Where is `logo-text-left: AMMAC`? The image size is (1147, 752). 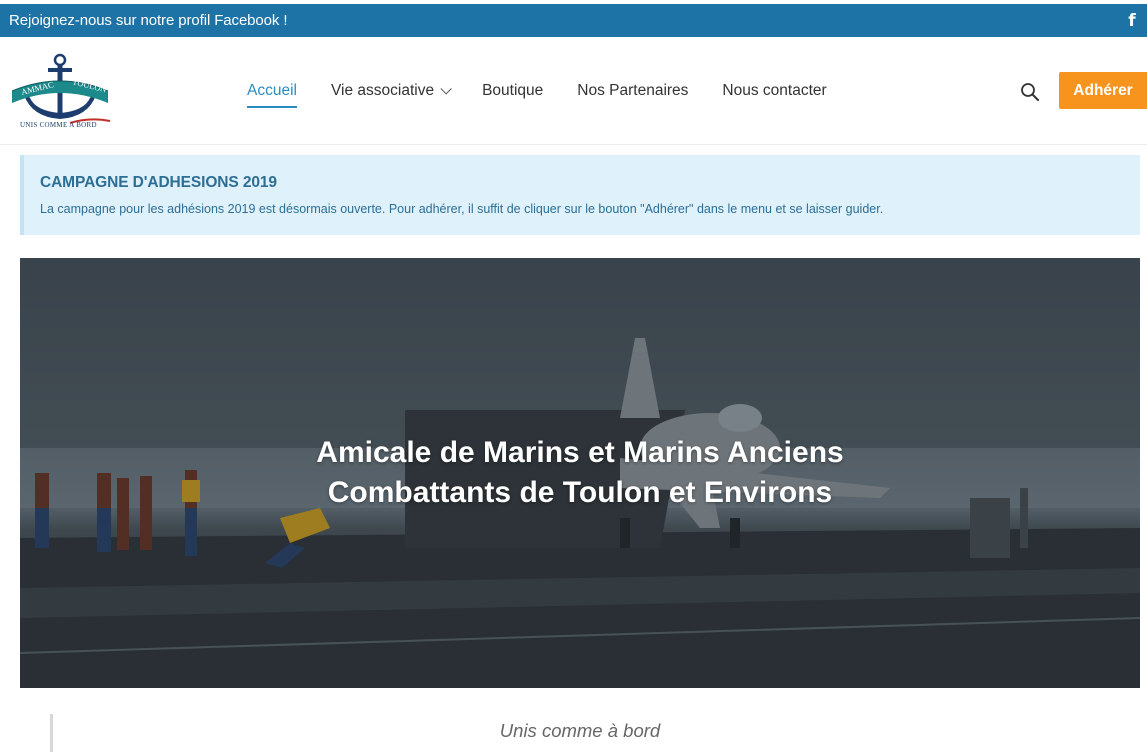 logo-text-left: AMMAC is located at coordinates (37, 88).